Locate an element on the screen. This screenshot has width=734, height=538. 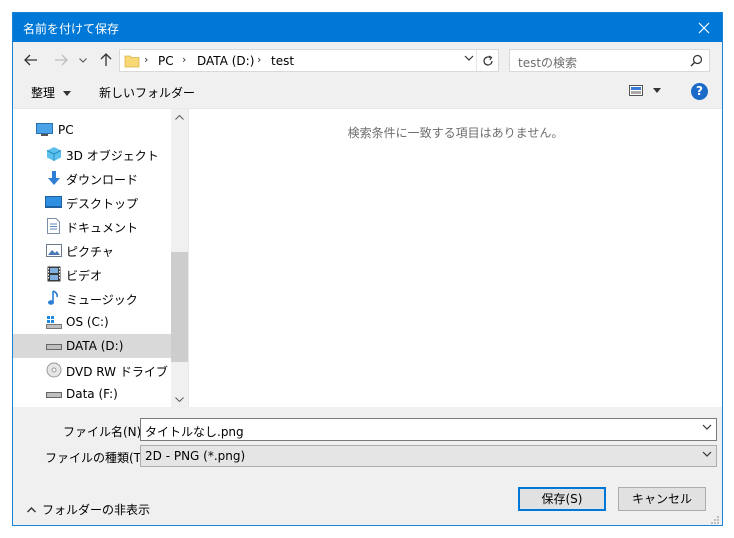
forward-button is located at coordinates (61, 60).